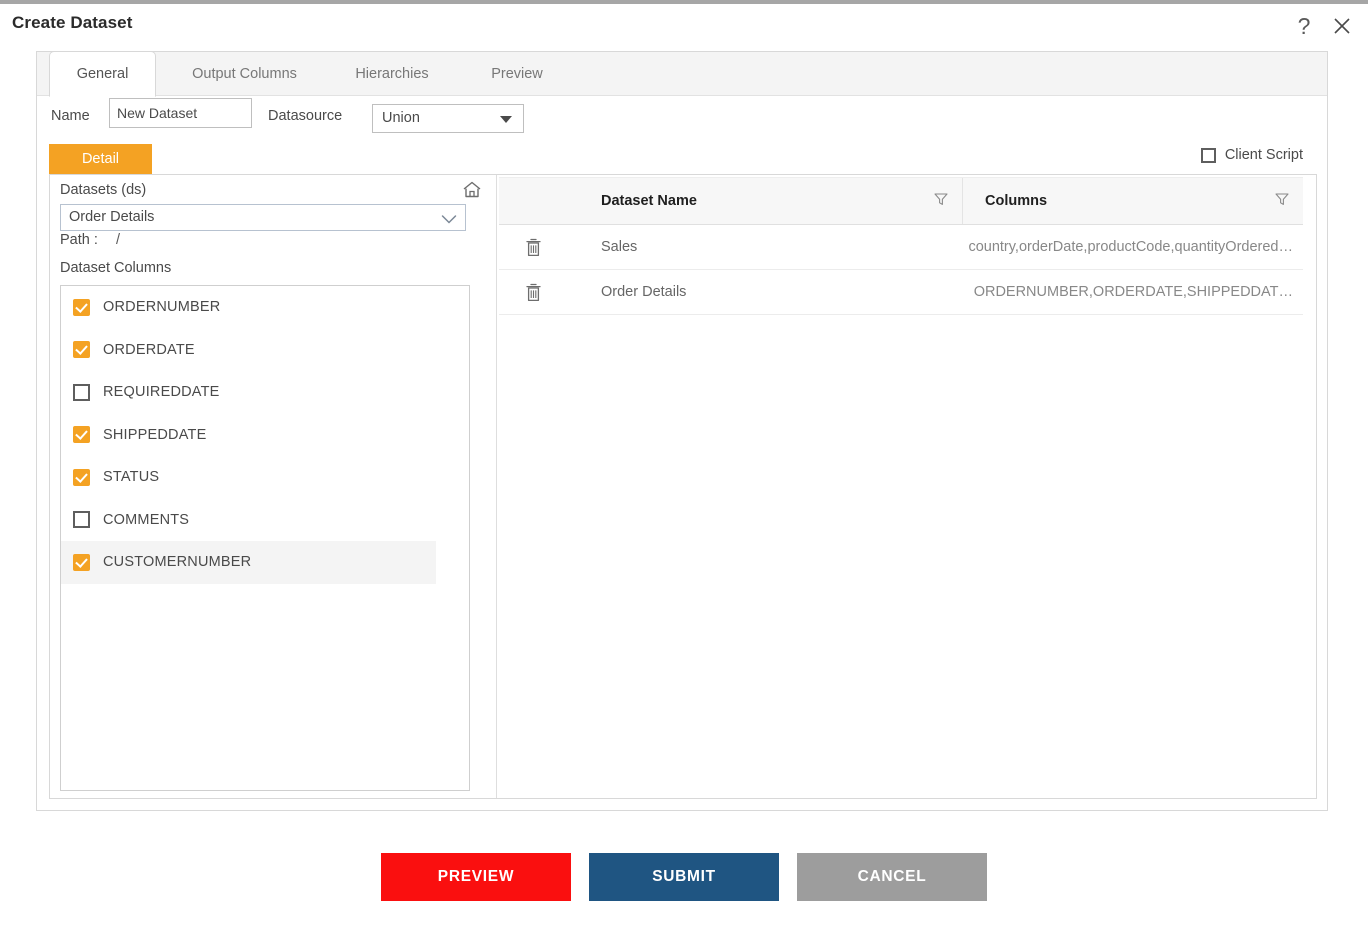 This screenshot has width=1368, height=945. I want to click on preview-button: PREVIEW, so click(476, 877).